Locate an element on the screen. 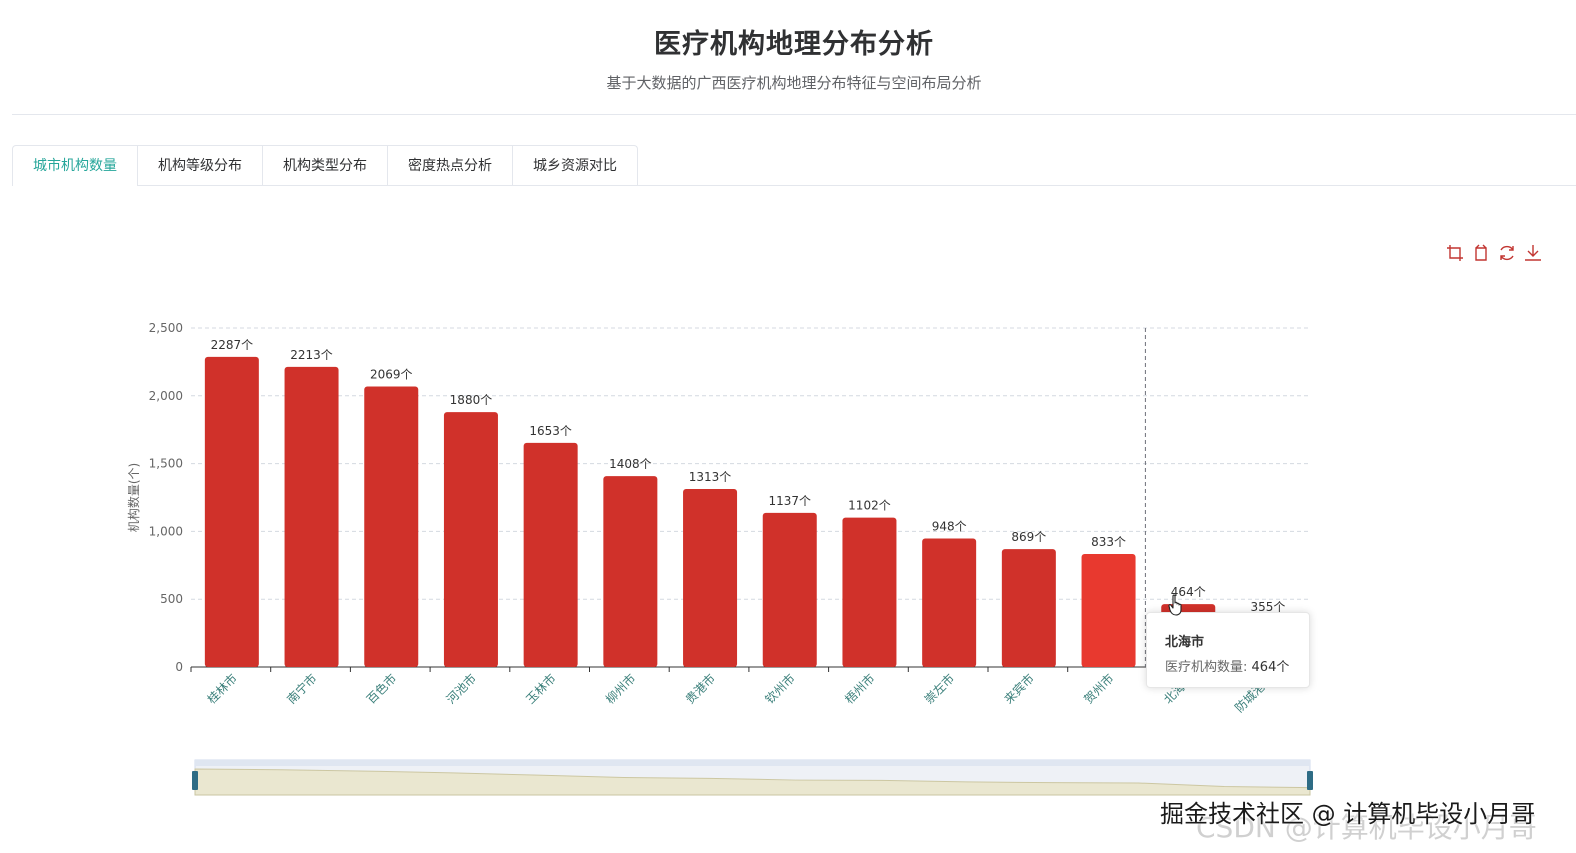 This screenshot has height=853, width=1576. zoom-reset-icon is located at coordinates (1481, 253).